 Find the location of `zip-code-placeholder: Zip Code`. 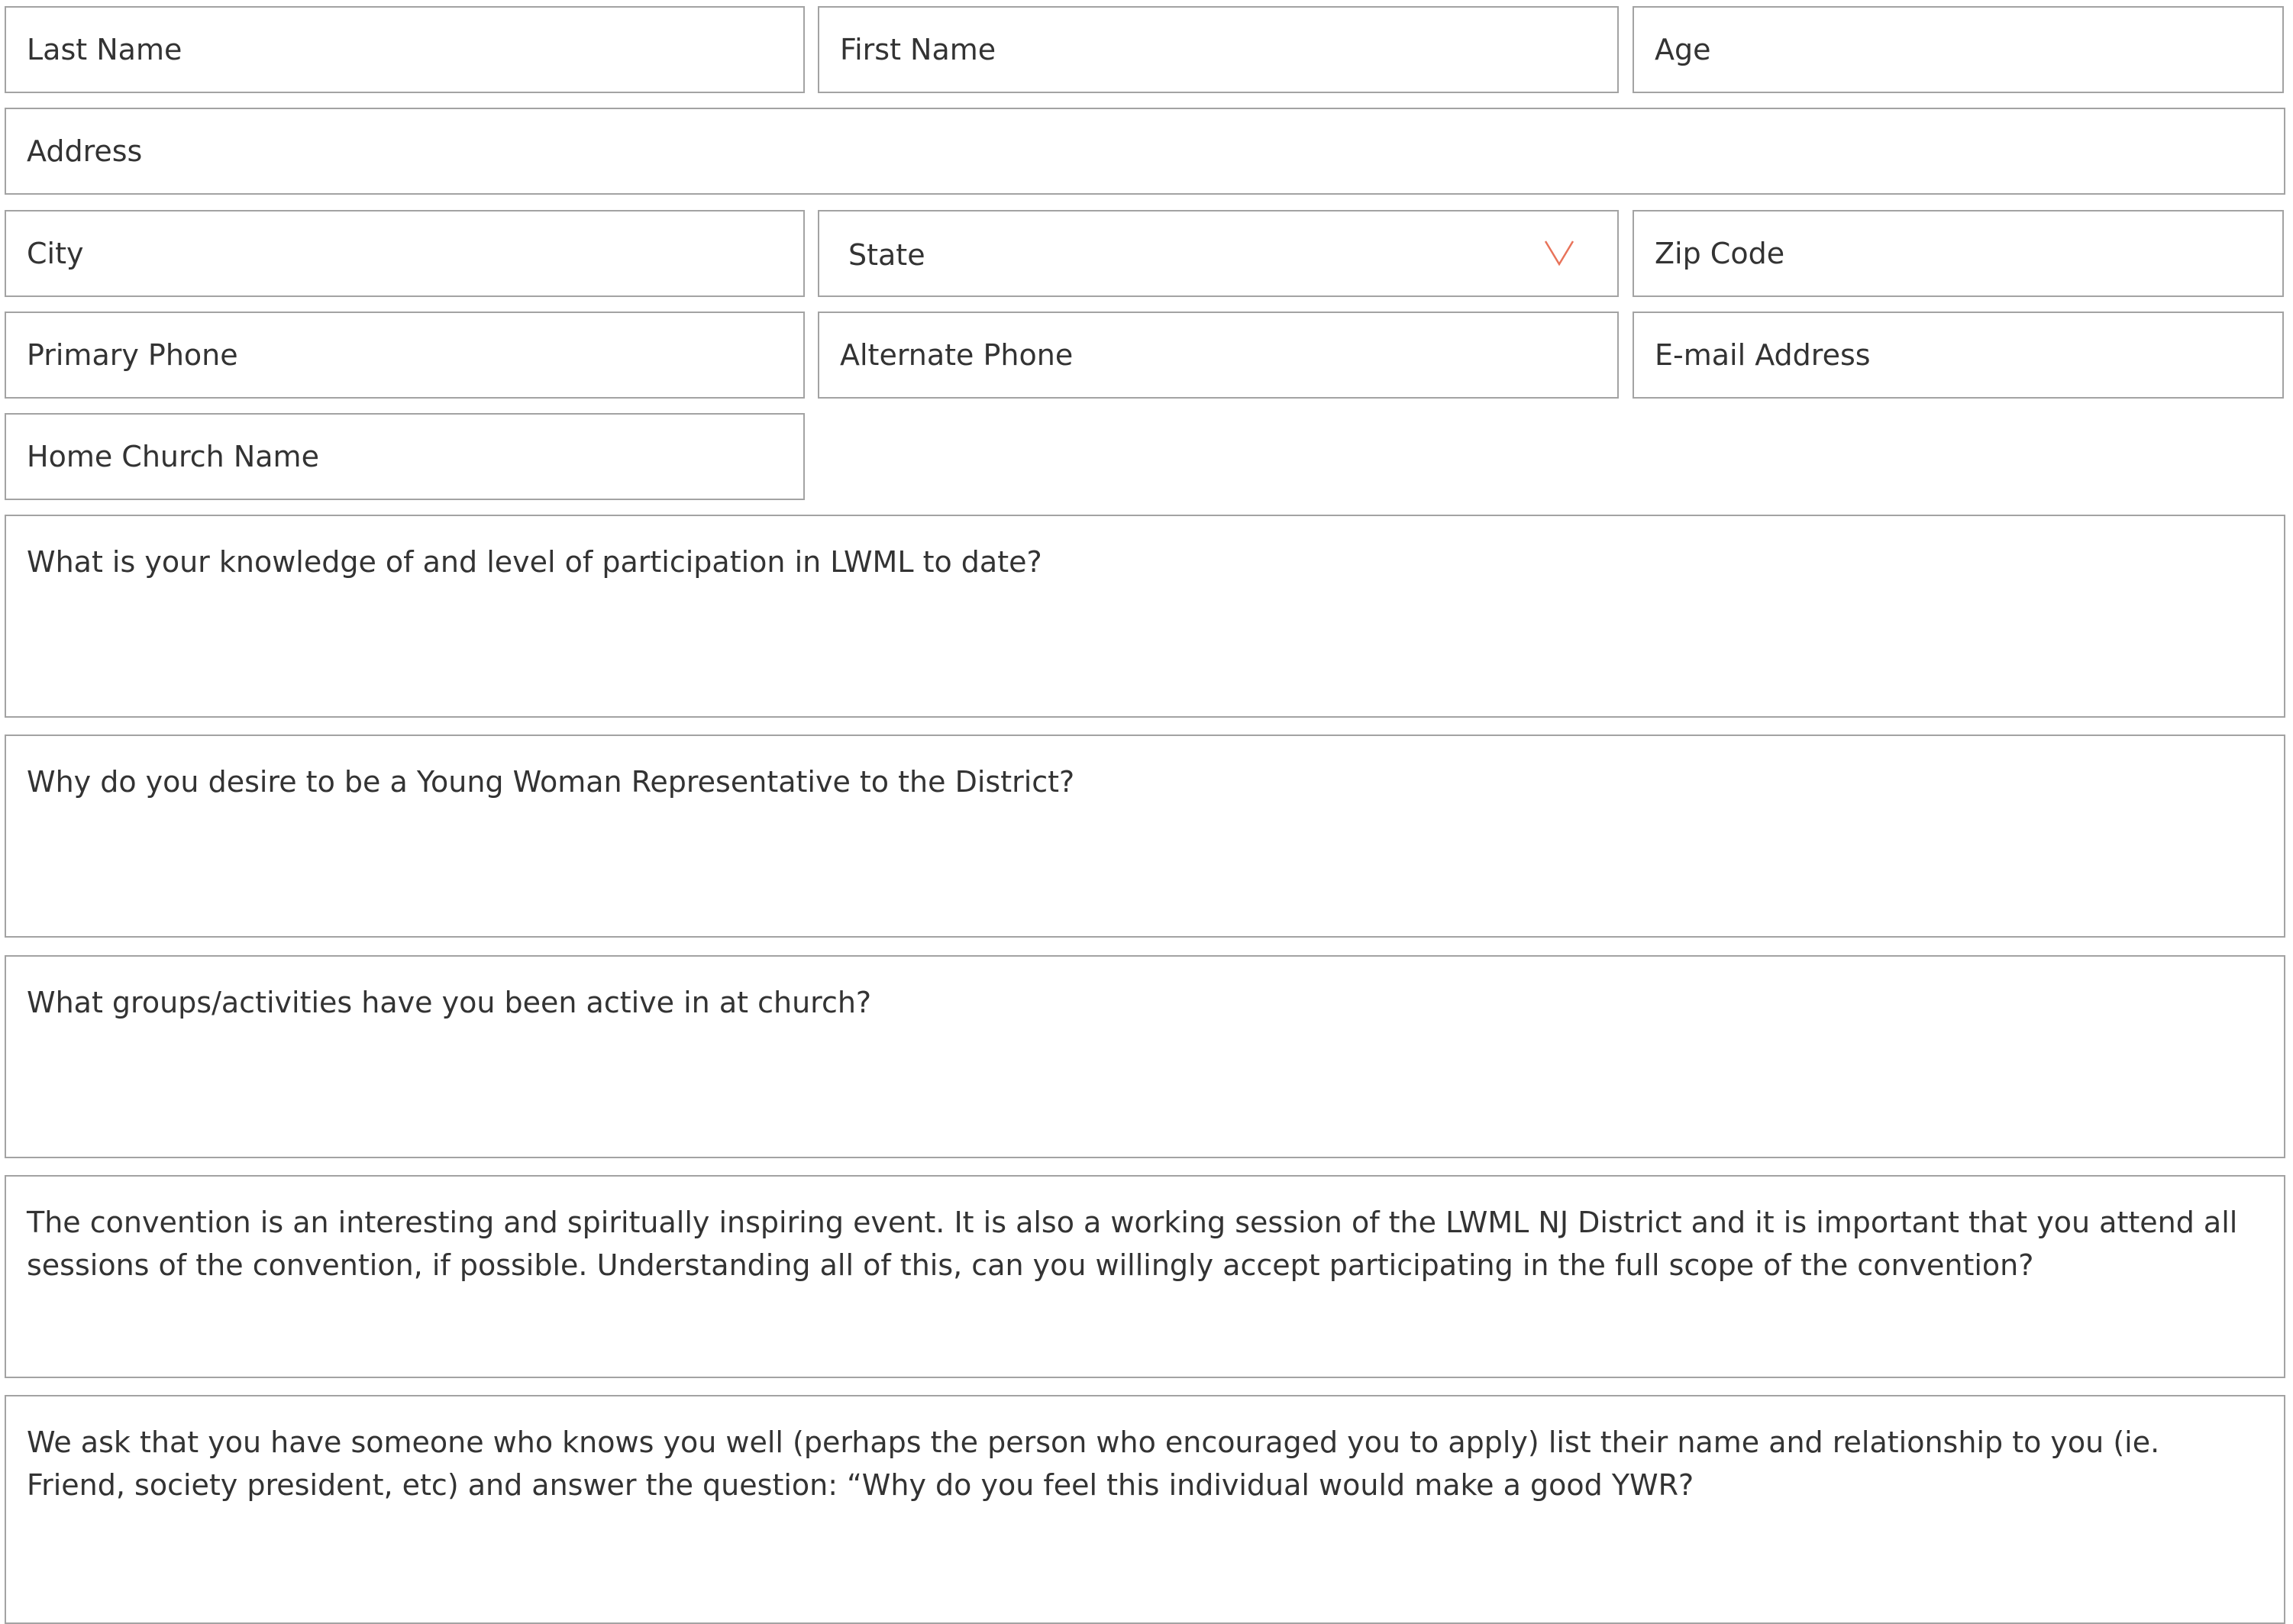

zip-code-placeholder: Zip Code is located at coordinates (1720, 253).